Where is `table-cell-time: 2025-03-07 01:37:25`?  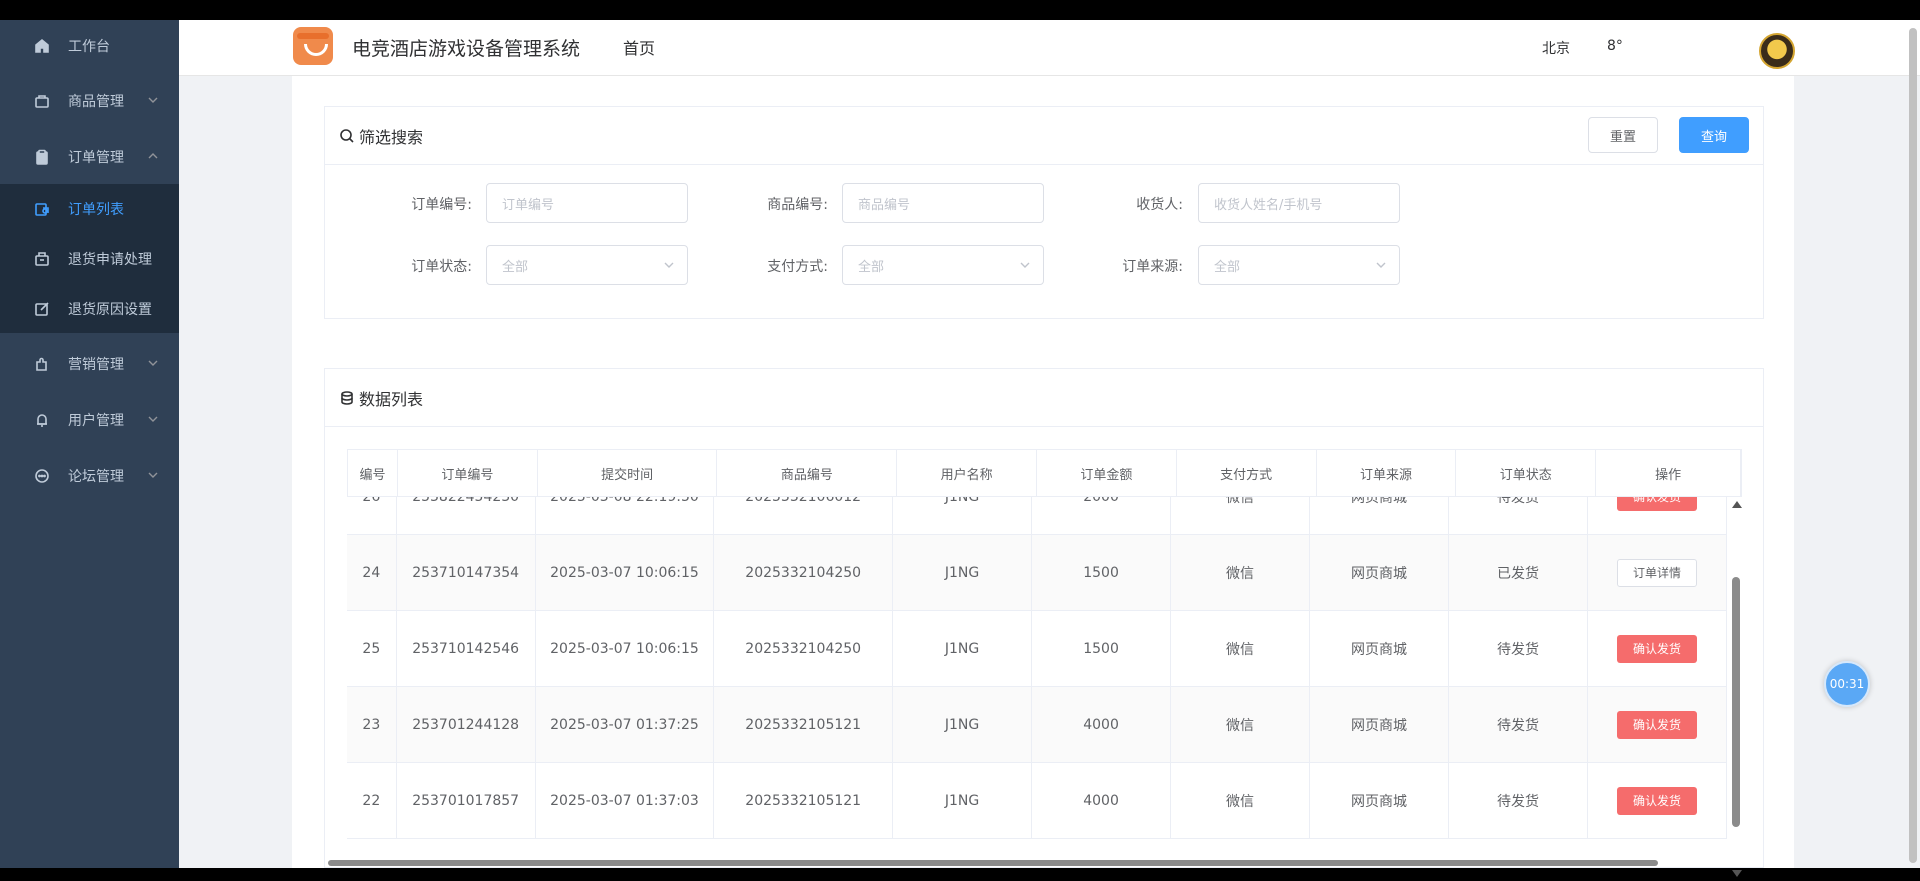
table-cell-time: 2025-03-07 01:37:25 is located at coordinates (625, 724).